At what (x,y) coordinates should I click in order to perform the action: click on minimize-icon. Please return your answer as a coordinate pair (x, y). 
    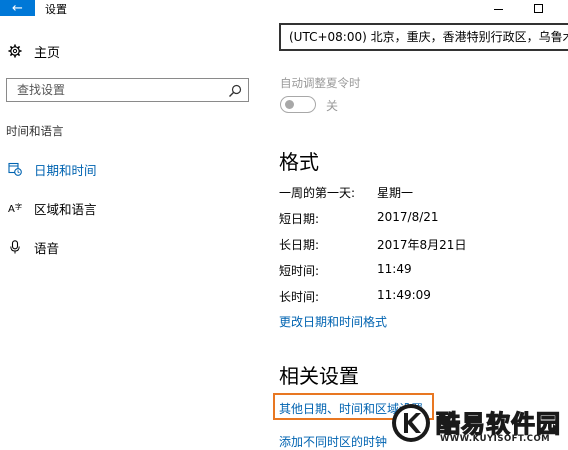
    Looking at the image, I should click on (498, 9).